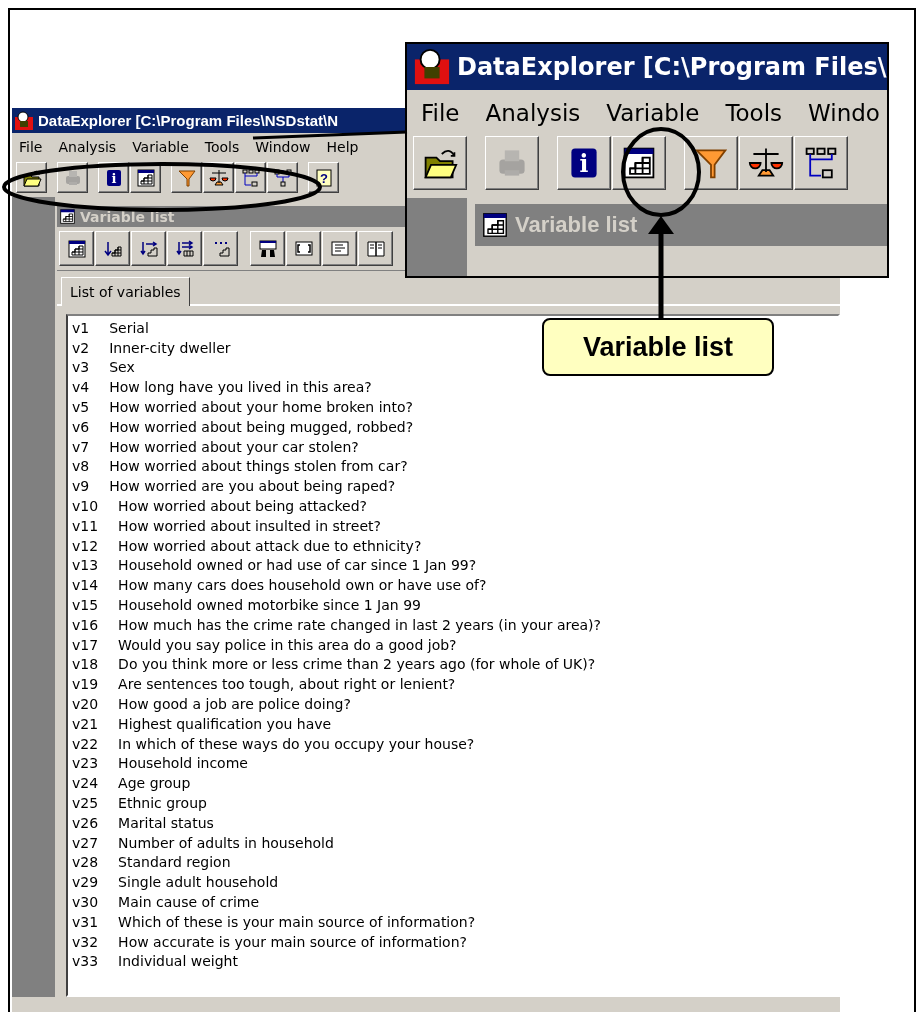 The width and height of the screenshot is (919, 1012). I want to click on funnel-icon, so click(186, 177).